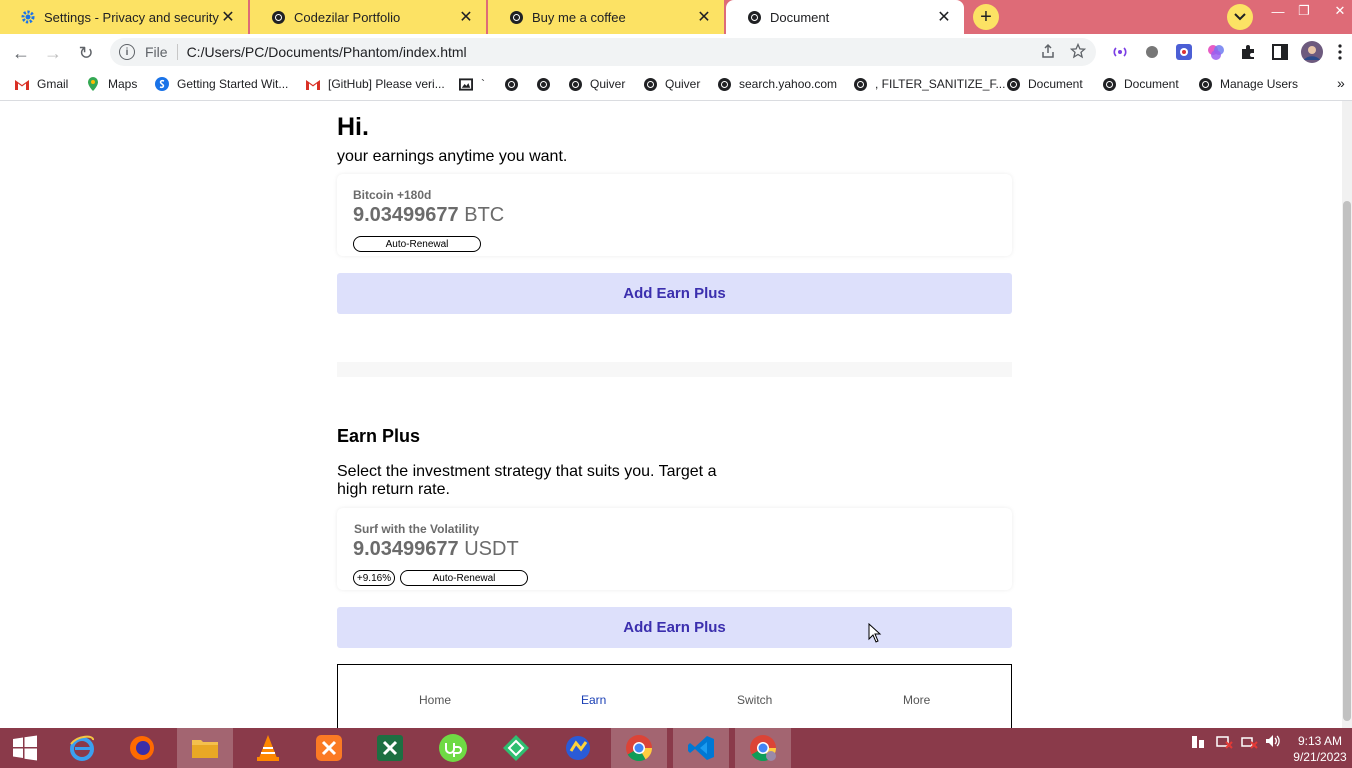 The width and height of the screenshot is (1352, 768). I want to click on screen-recorder-extension-icon, so click(1184, 52).